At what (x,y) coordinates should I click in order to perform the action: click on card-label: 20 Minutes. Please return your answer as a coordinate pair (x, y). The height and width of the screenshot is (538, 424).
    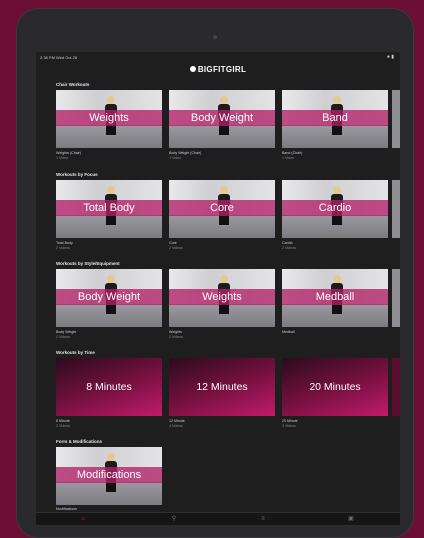
    Looking at the image, I should click on (335, 387).